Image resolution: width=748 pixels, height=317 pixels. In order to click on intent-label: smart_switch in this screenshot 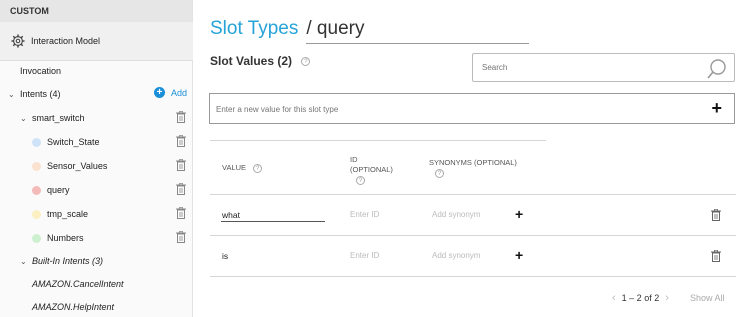, I will do `click(58, 118)`.